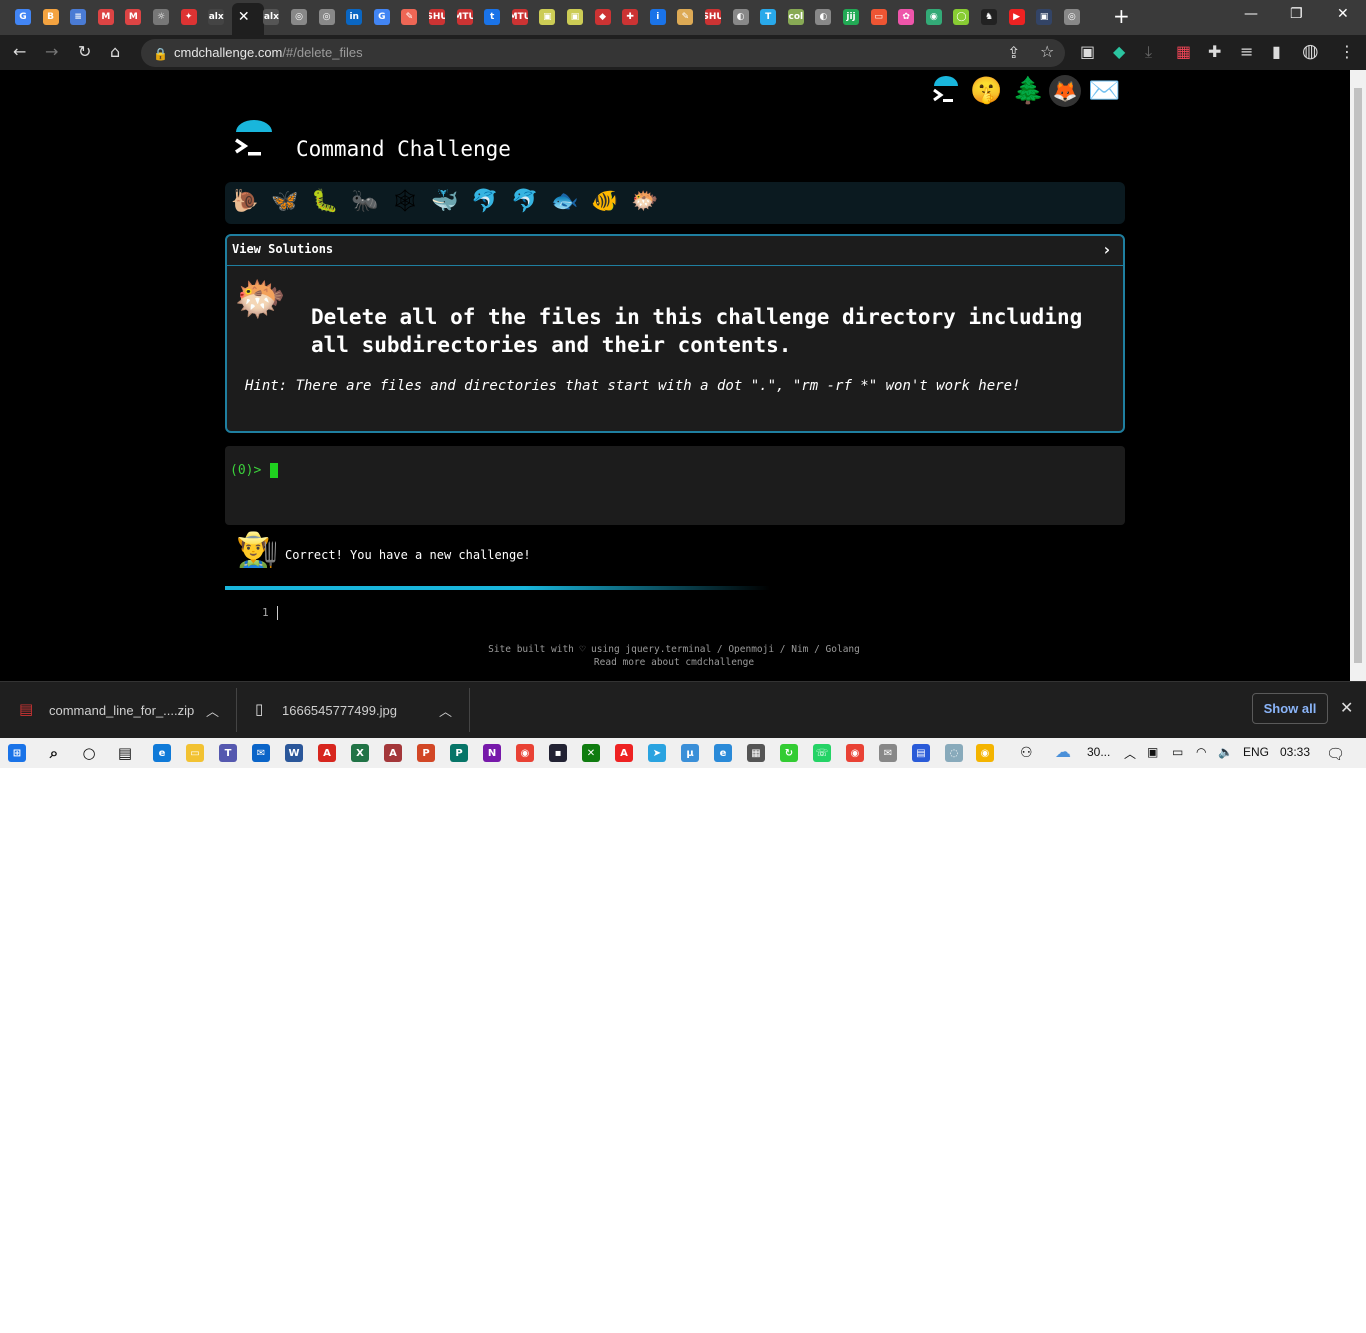 The width and height of the screenshot is (1366, 1333). I want to click on app-icon: e, so click(723, 753).